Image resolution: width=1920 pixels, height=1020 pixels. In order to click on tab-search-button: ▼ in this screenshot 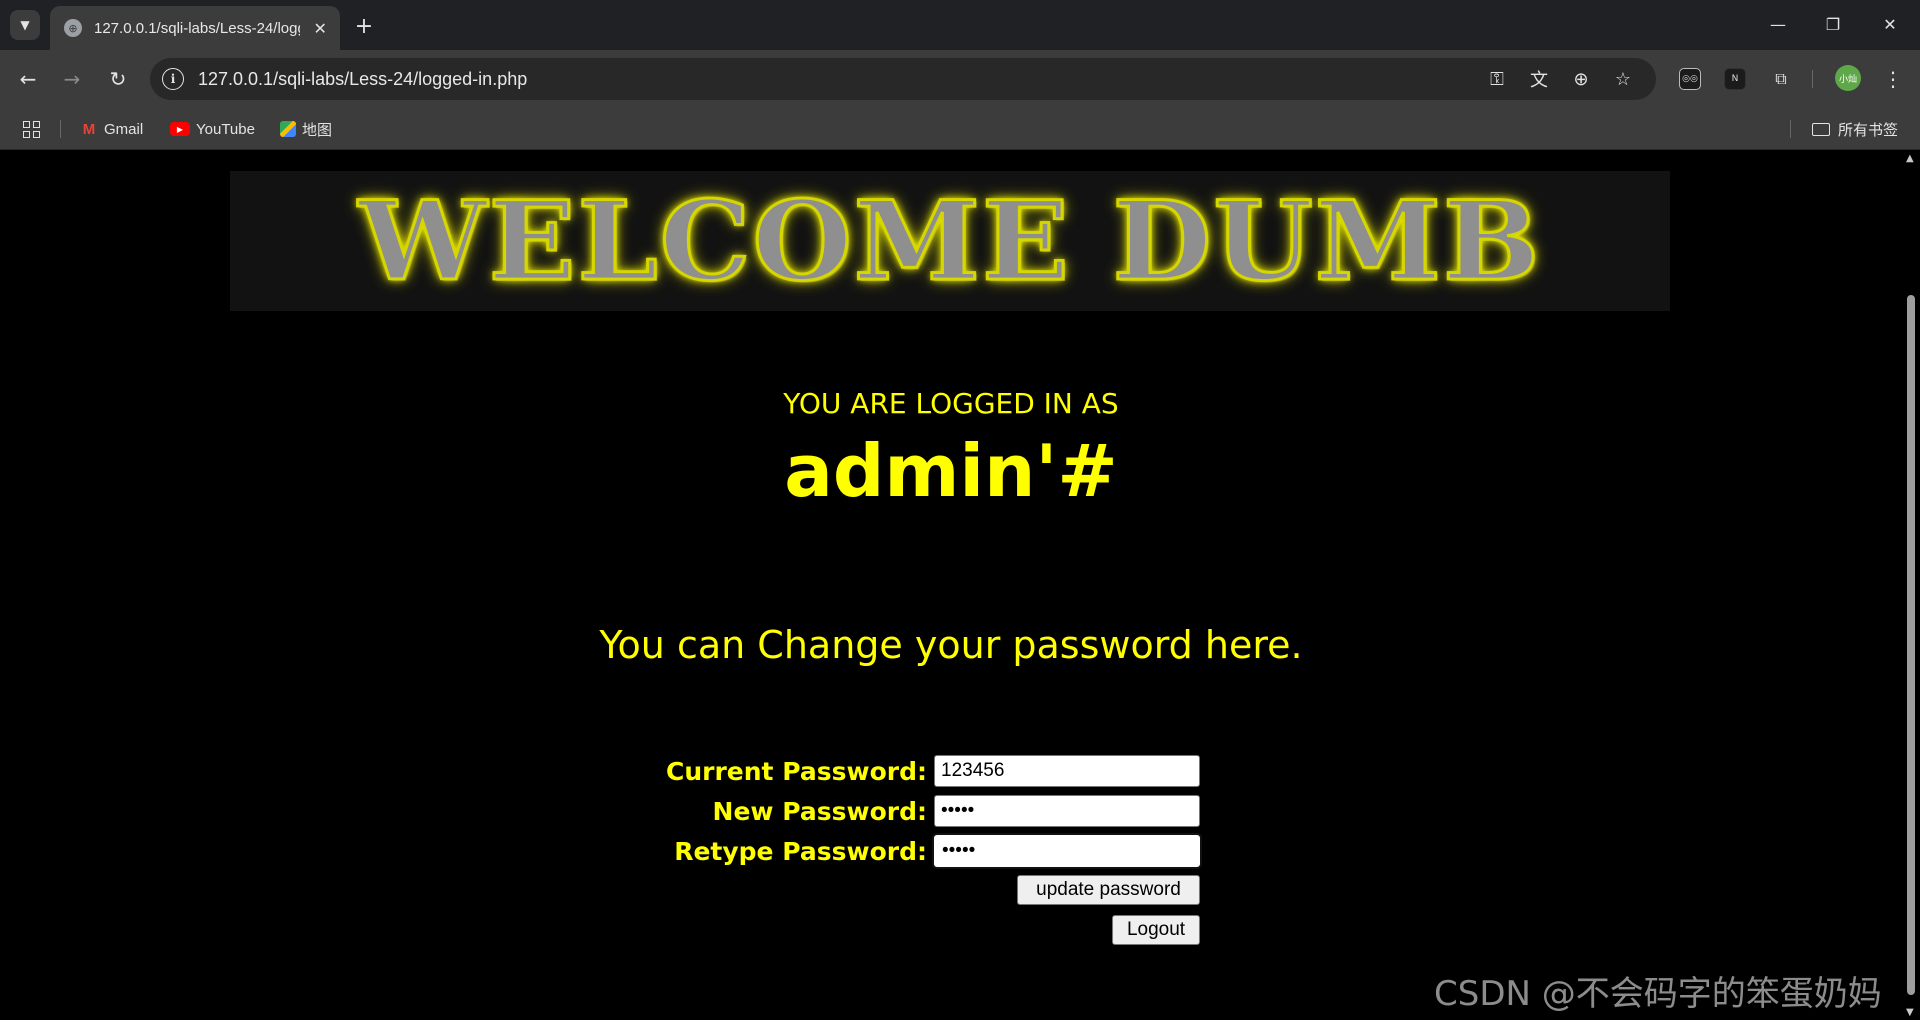, I will do `click(25, 25)`.